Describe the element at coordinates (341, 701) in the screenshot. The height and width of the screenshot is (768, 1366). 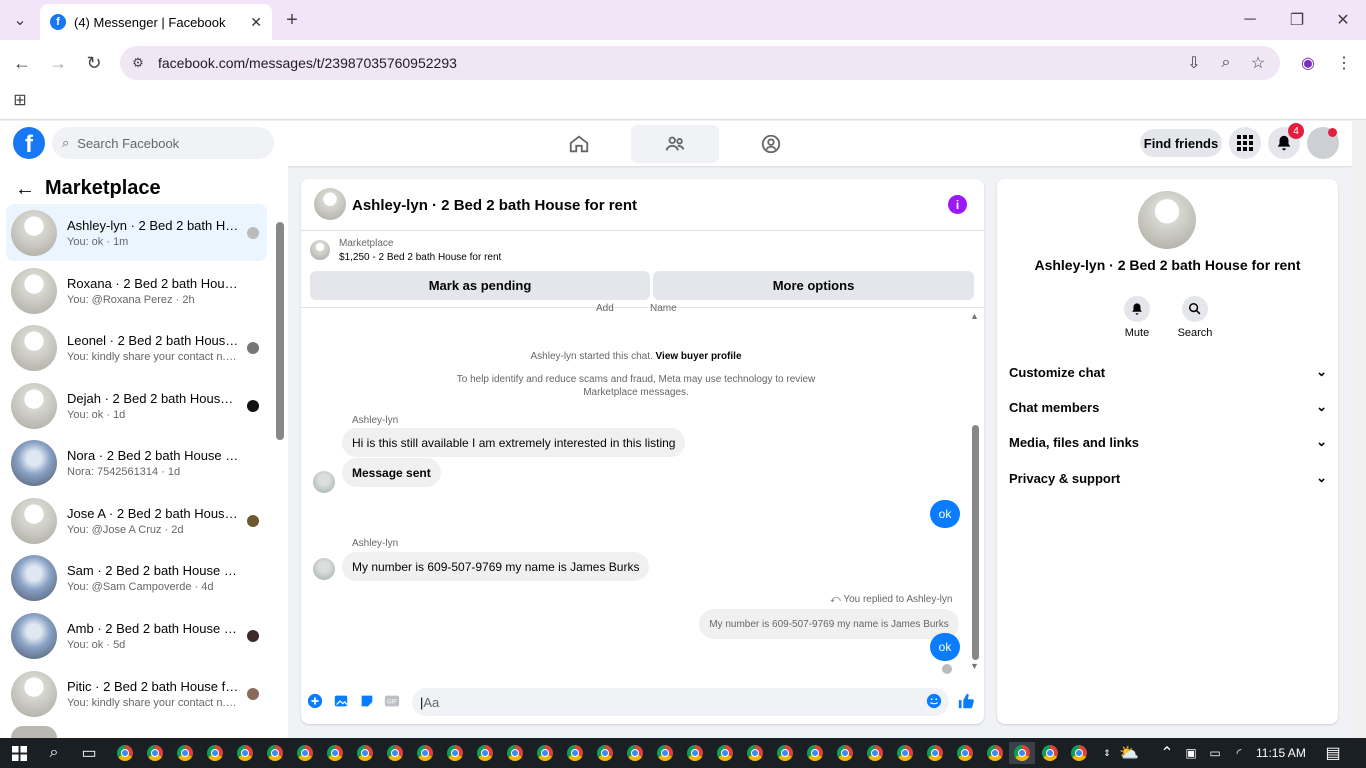
I see `photo-icon` at that location.